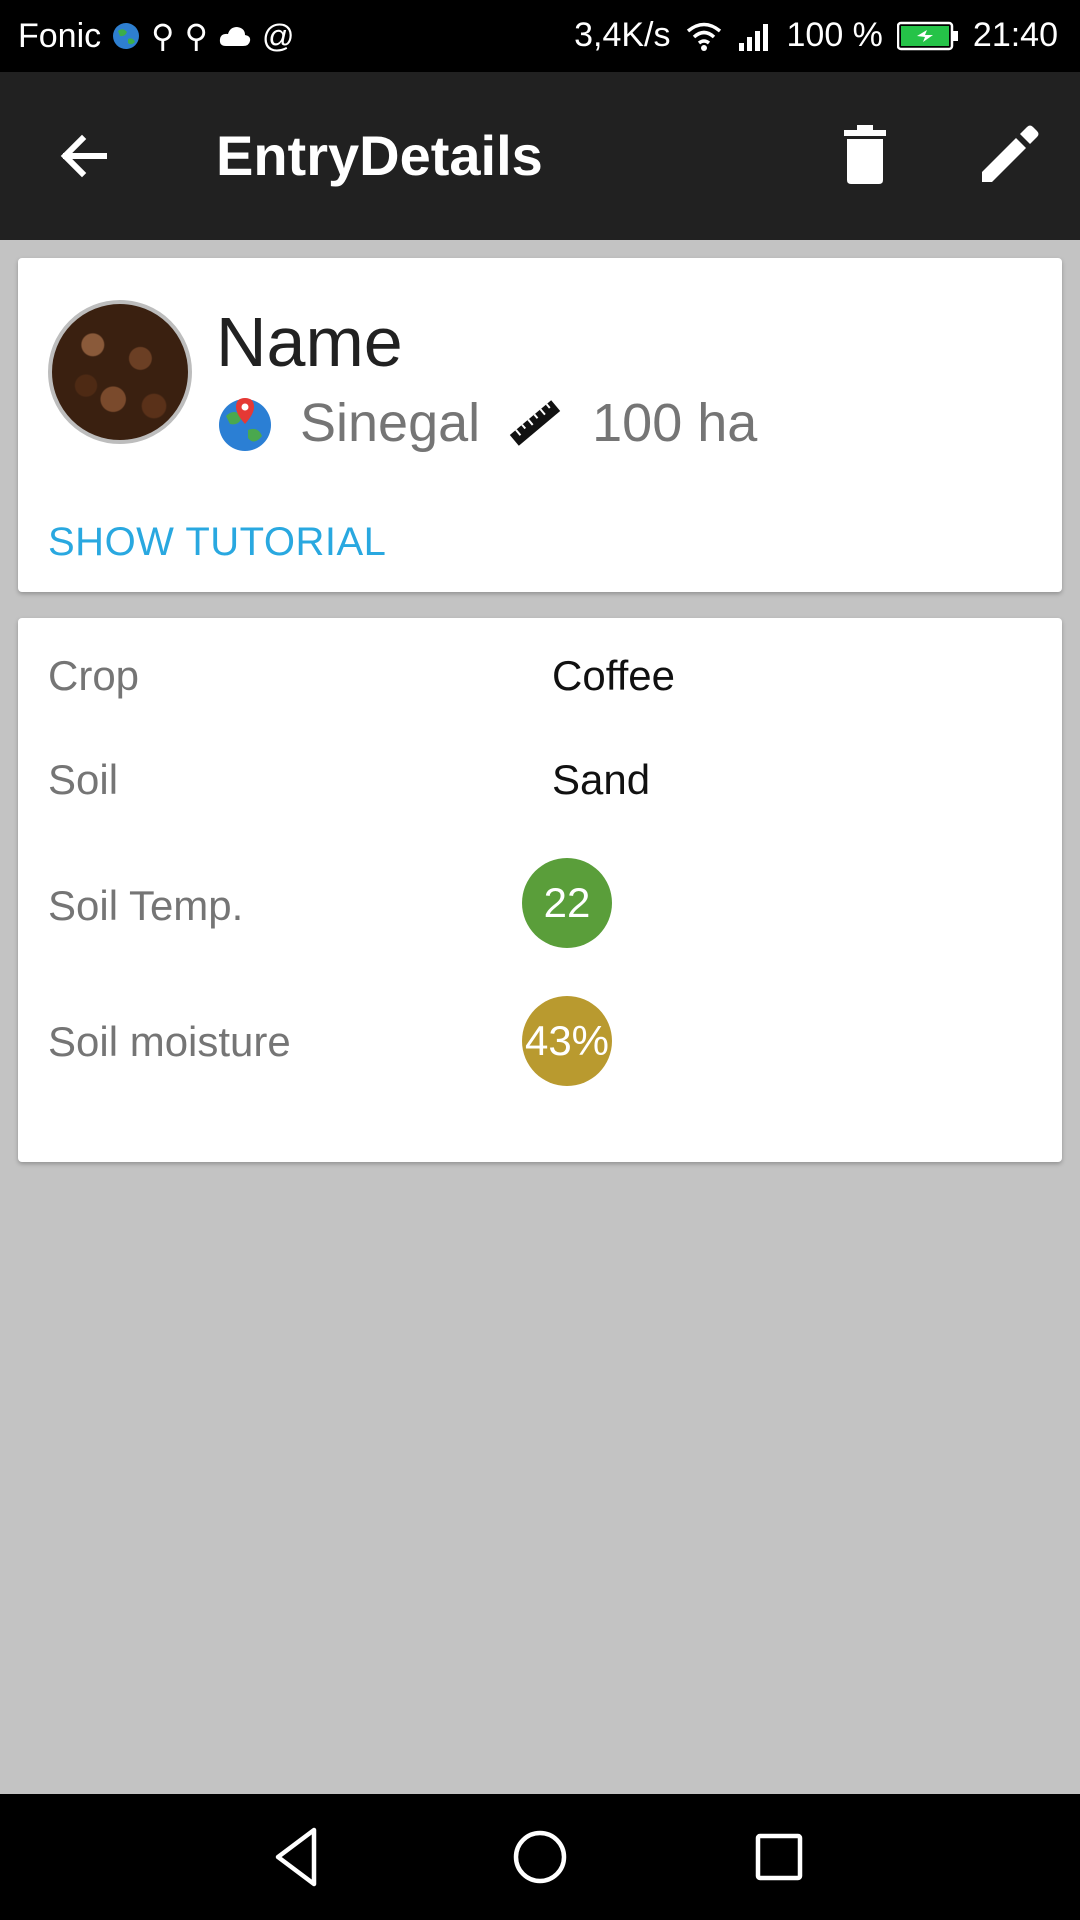 This screenshot has height=1920, width=1080. What do you see at coordinates (567, 903) in the screenshot?
I see `soil-temp-badge: 22` at bounding box center [567, 903].